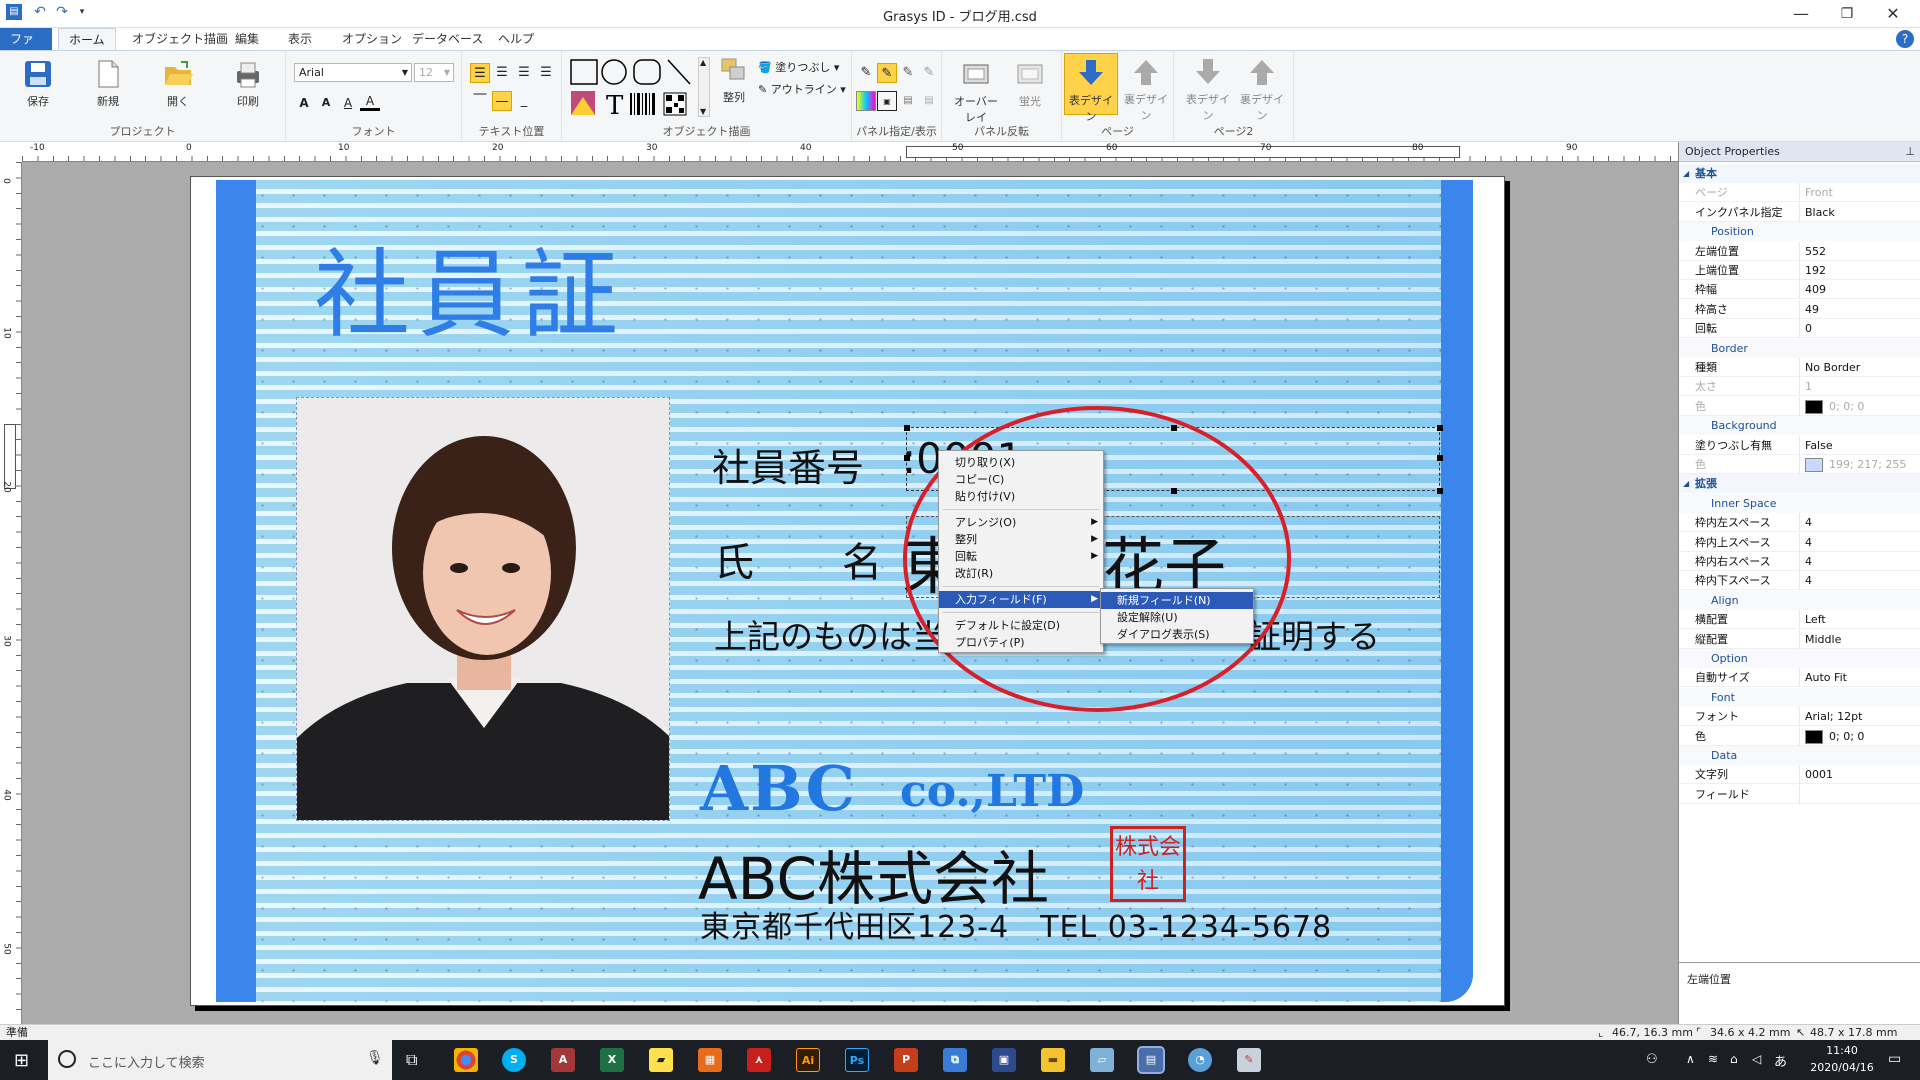  Describe the element at coordinates (1148, 864) in the screenshot. I see `company-seal: 株式会社` at that location.